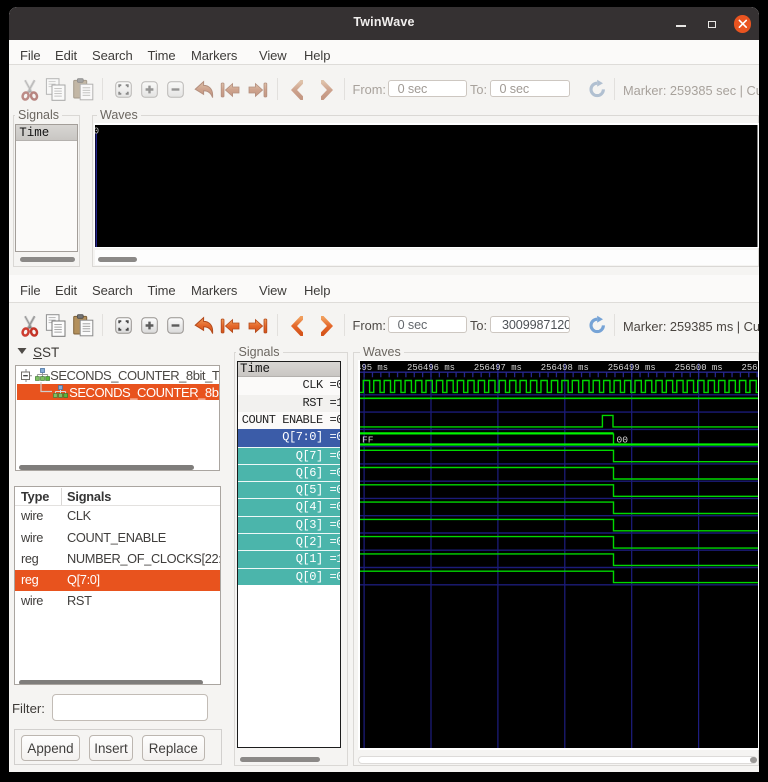  Describe the element at coordinates (374, 367) in the screenshot. I see `svg-text: 256495 ms` at that location.